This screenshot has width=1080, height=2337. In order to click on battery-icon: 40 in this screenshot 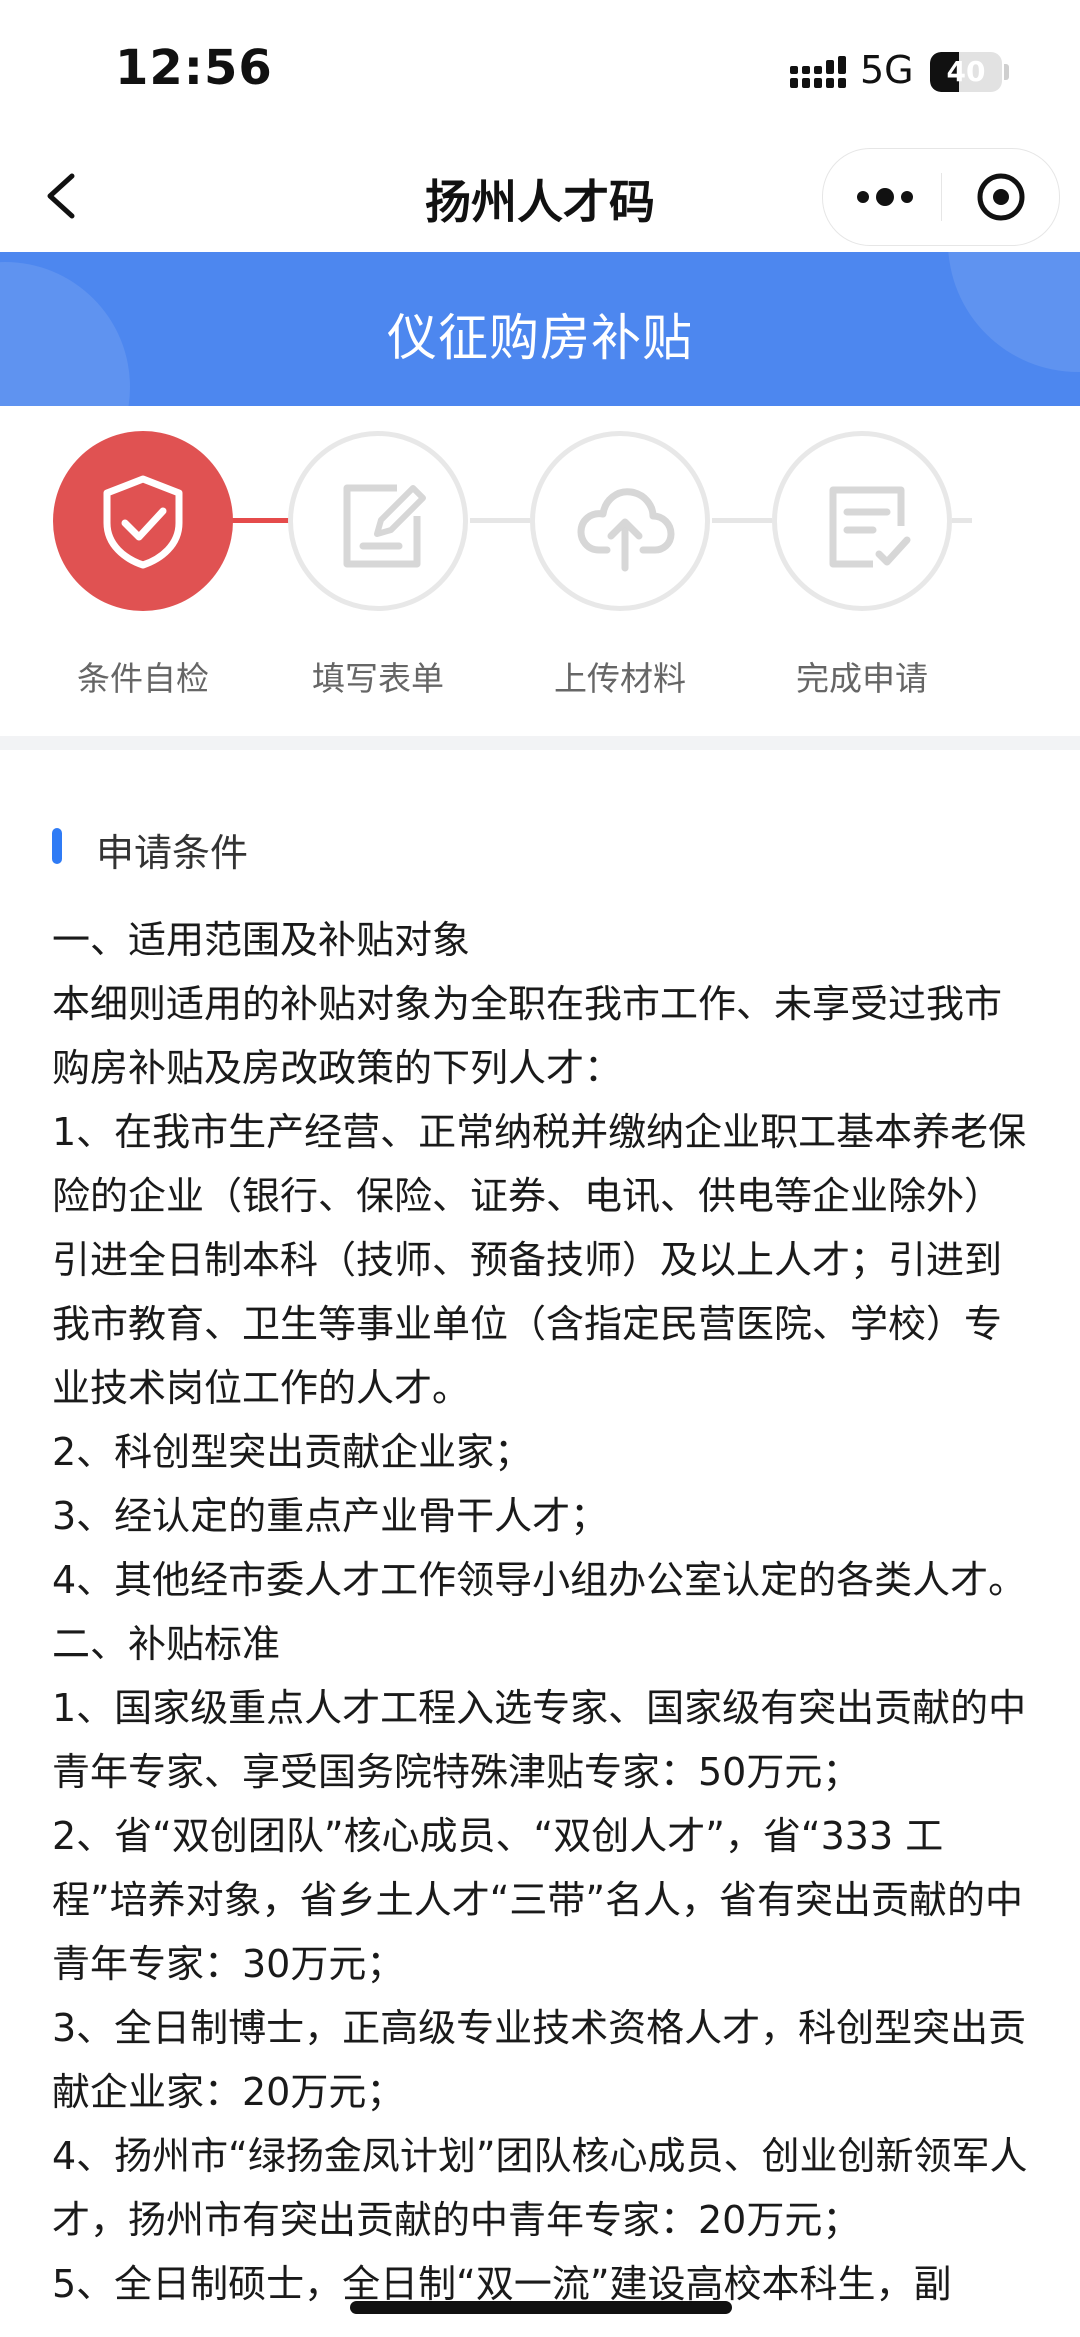, I will do `click(966, 72)`.